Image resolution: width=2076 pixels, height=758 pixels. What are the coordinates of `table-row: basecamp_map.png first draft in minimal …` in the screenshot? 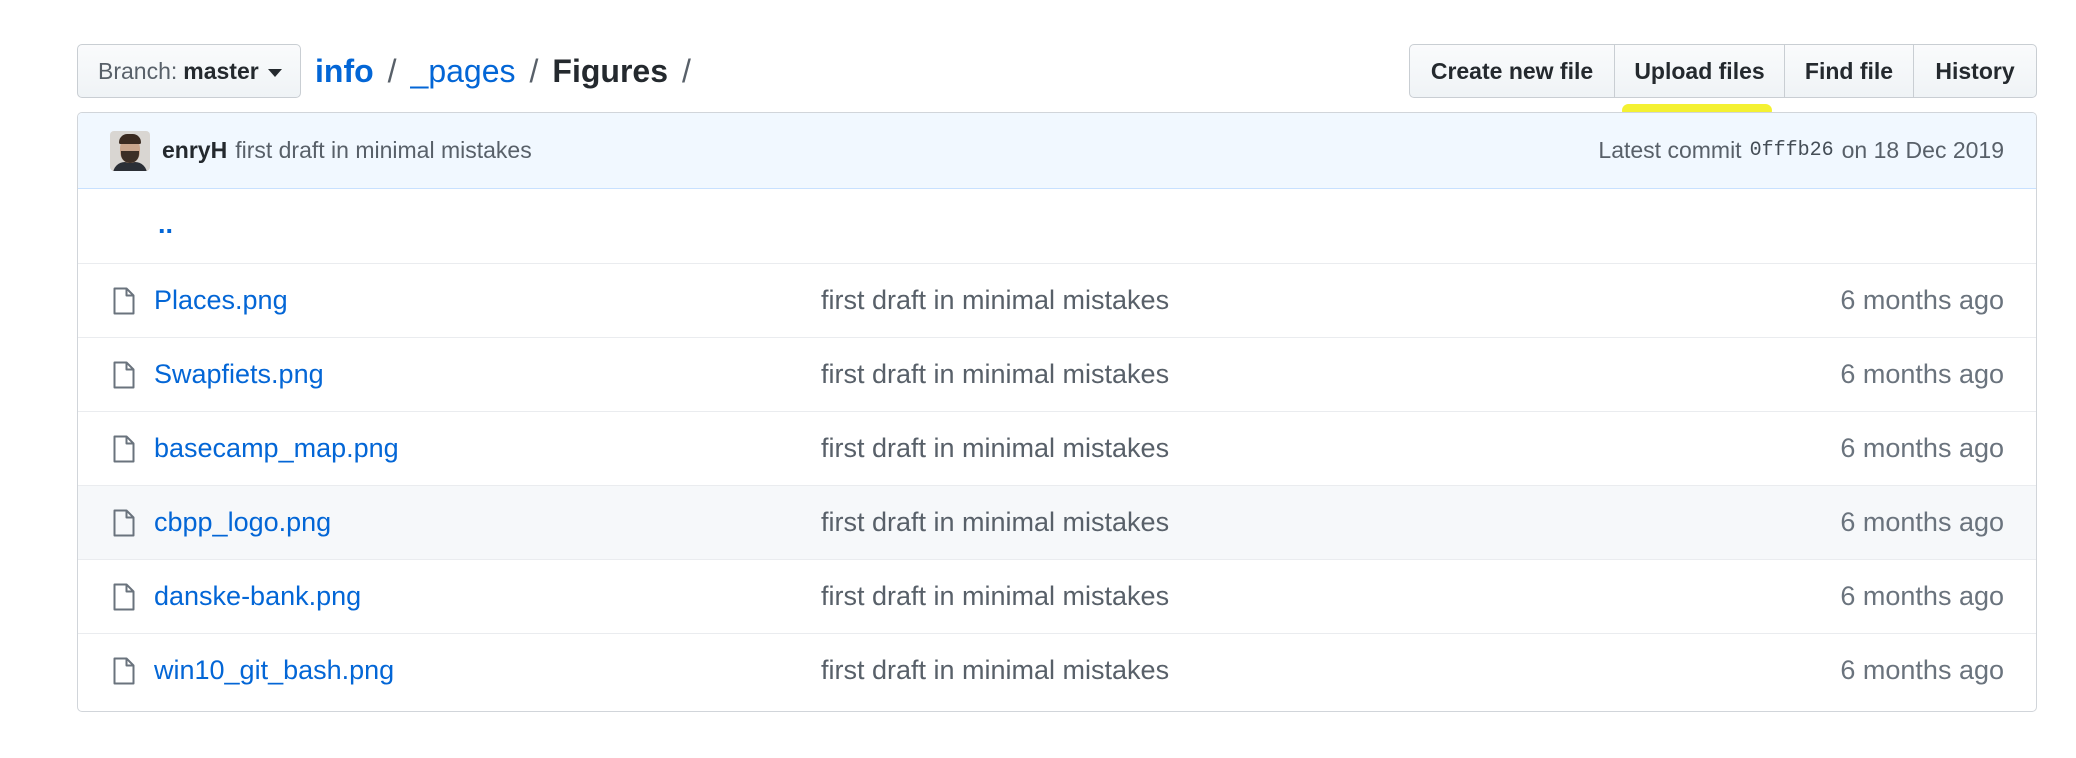 It's located at (1057, 448).